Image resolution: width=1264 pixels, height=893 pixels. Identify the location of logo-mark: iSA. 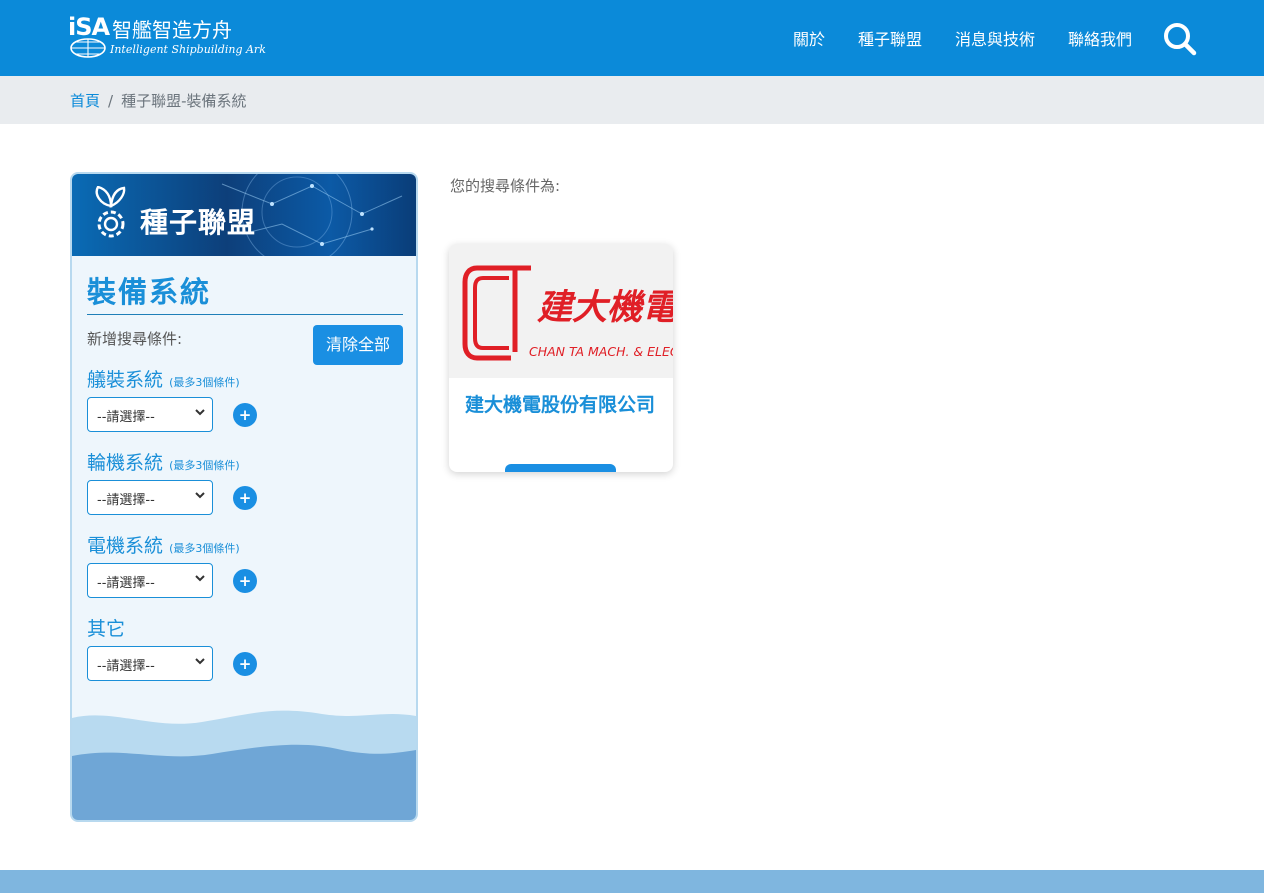
(89, 27).